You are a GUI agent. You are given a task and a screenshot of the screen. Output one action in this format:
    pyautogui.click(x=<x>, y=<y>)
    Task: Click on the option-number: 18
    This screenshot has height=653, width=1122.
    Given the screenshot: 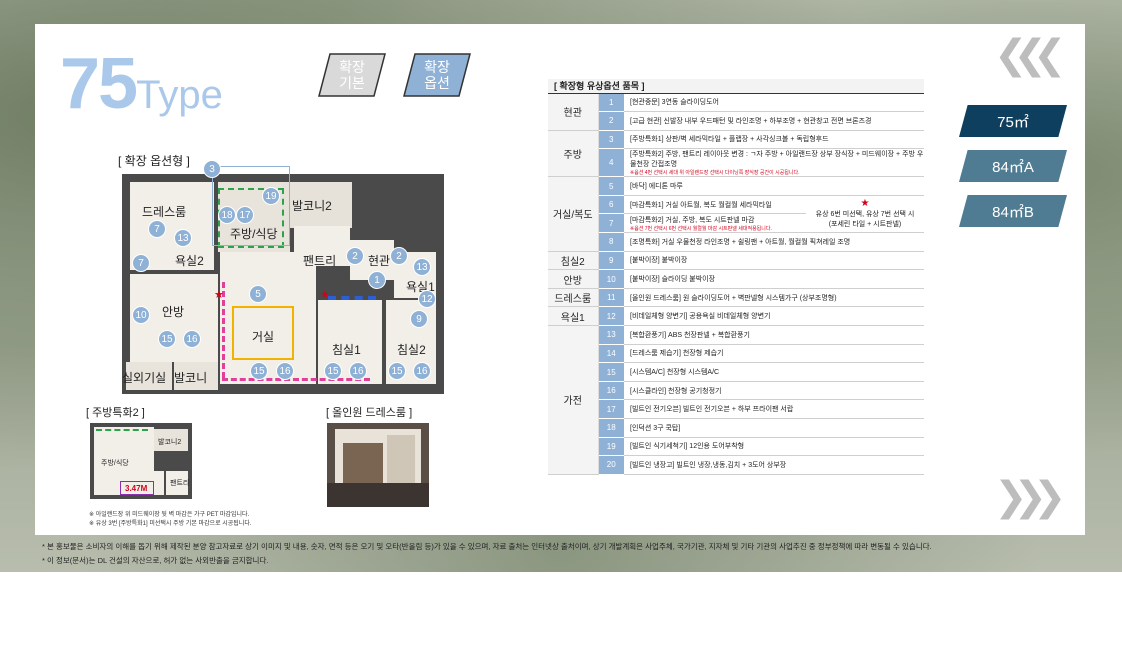 What is the action you would take?
    pyautogui.click(x=611, y=428)
    